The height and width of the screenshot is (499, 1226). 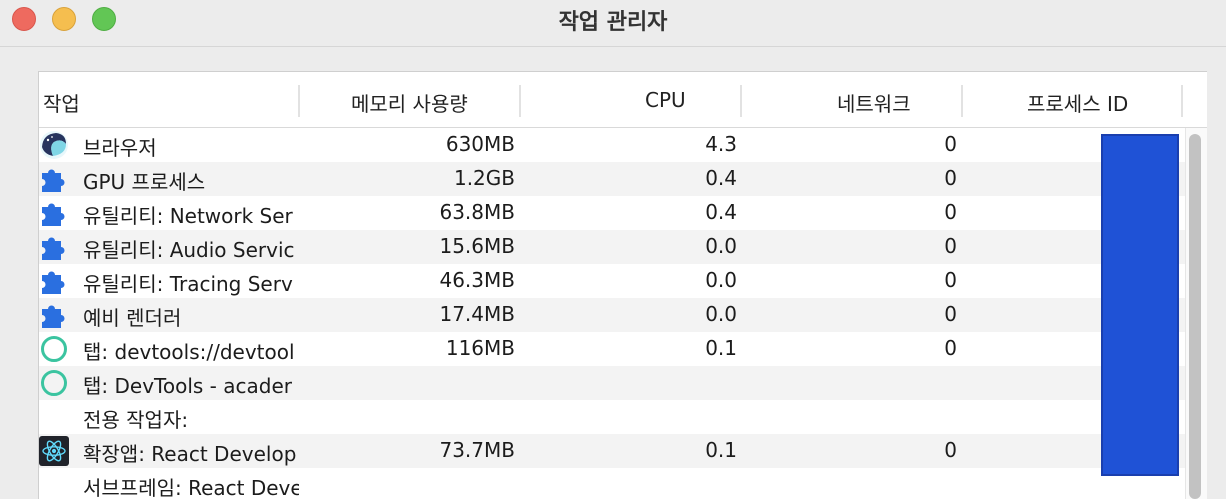 What do you see at coordinates (612, 179) in the screenshot?
I see `table-row: GPU 프로세스 1.2GB 0.4 0` at bounding box center [612, 179].